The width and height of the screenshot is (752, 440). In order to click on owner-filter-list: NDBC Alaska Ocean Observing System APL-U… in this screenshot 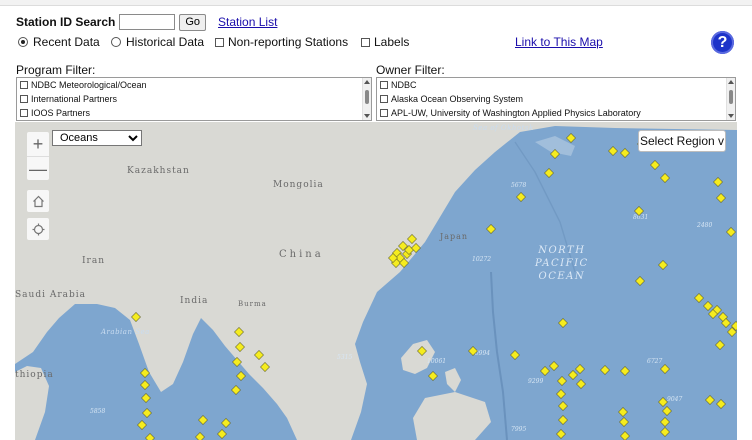, I will do `click(556, 99)`.